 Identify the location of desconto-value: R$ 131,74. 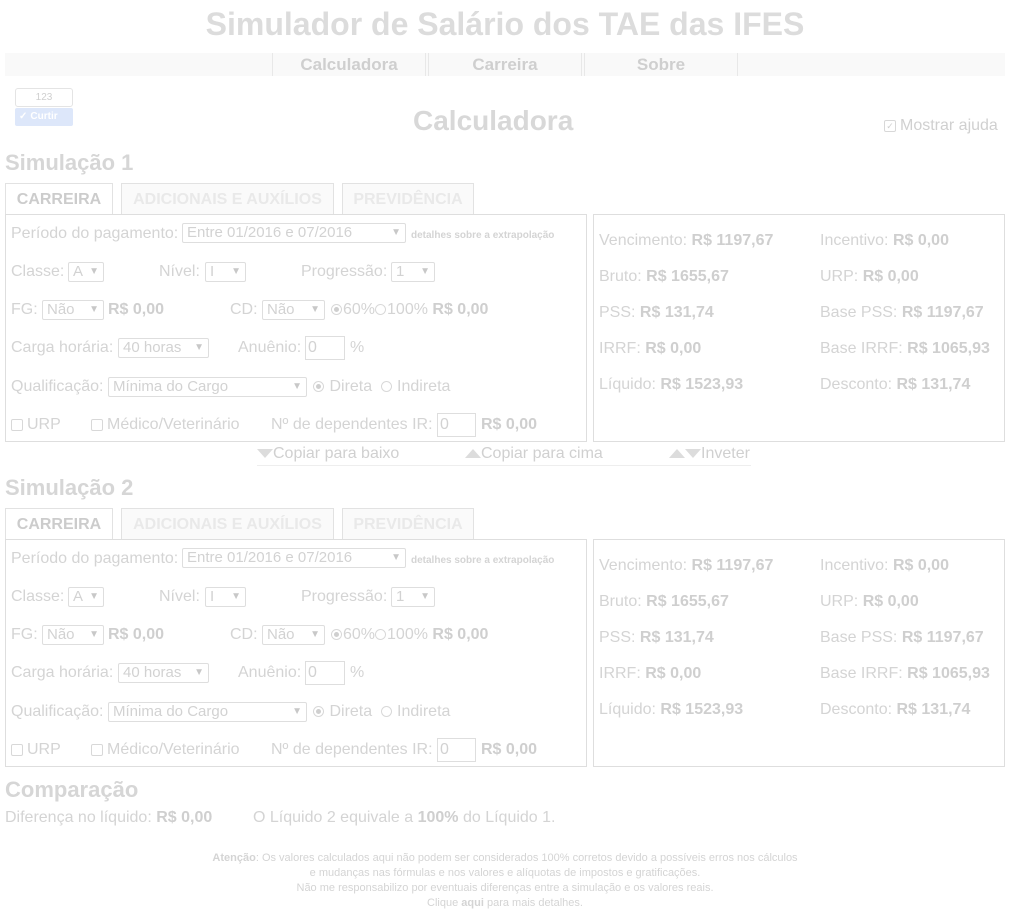
(933, 709).